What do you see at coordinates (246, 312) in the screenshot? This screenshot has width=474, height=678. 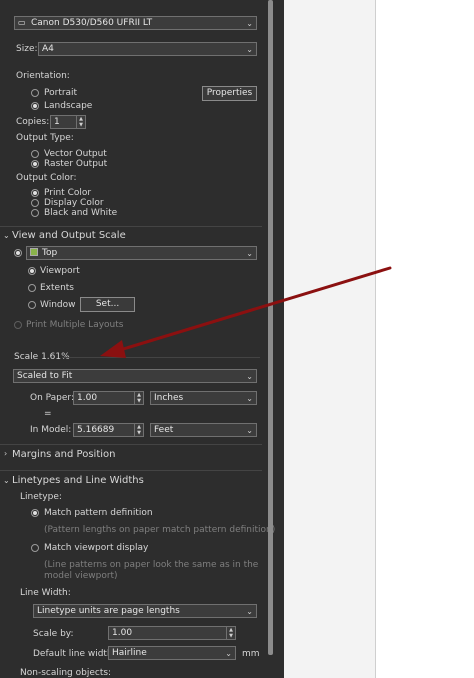 I see `annotation-arrow-icon` at bounding box center [246, 312].